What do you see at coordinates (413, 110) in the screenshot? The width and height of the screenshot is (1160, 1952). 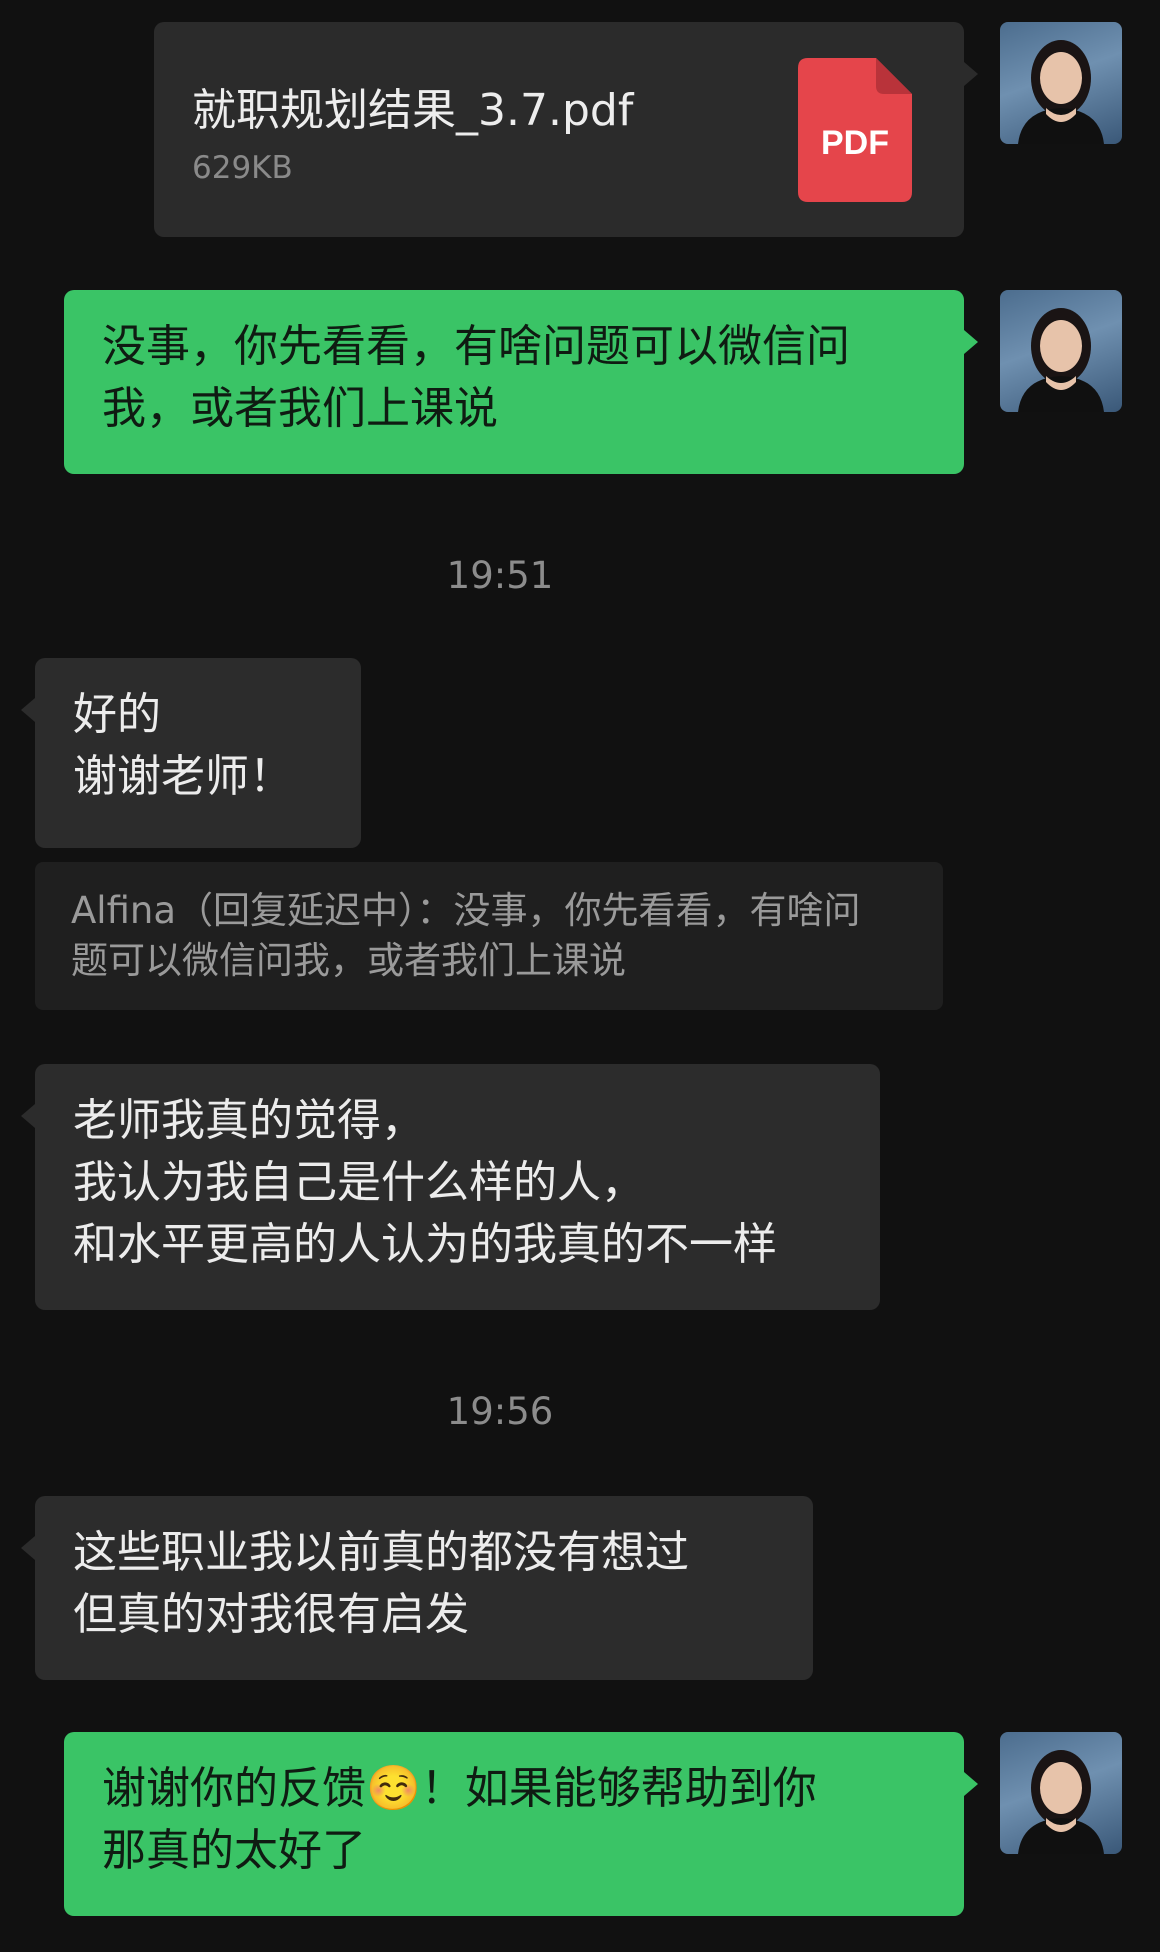 I see `file-name: 就职规划结果_3.7.pdf` at bounding box center [413, 110].